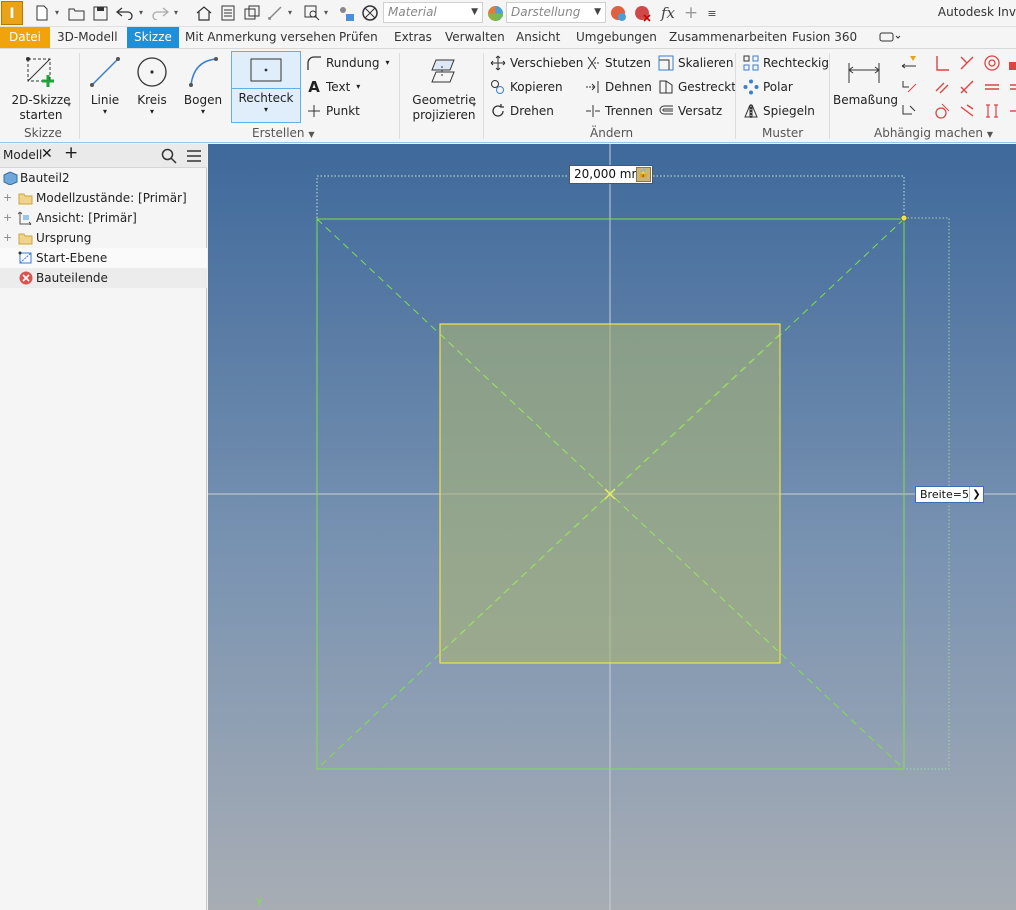  What do you see at coordinates (260, 37) in the screenshot?
I see `tab-mit-anmerkung-versehen: Mit Anmerkung versehen` at bounding box center [260, 37].